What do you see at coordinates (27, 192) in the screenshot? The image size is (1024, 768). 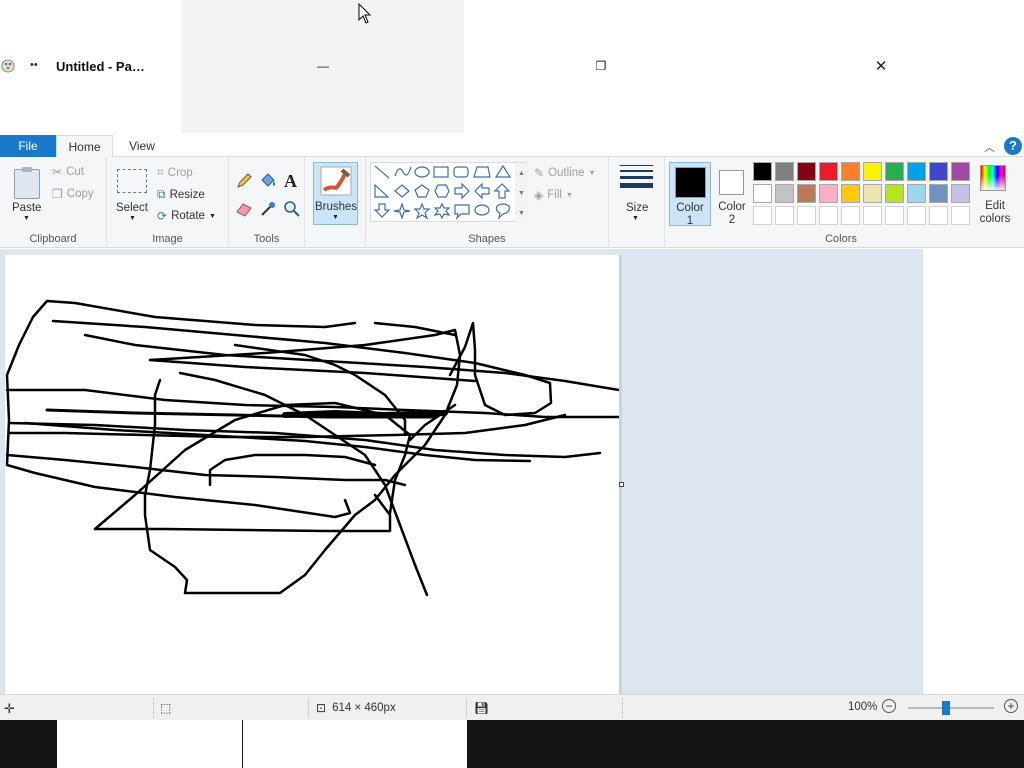 I see `paste-button: Paste ▼` at bounding box center [27, 192].